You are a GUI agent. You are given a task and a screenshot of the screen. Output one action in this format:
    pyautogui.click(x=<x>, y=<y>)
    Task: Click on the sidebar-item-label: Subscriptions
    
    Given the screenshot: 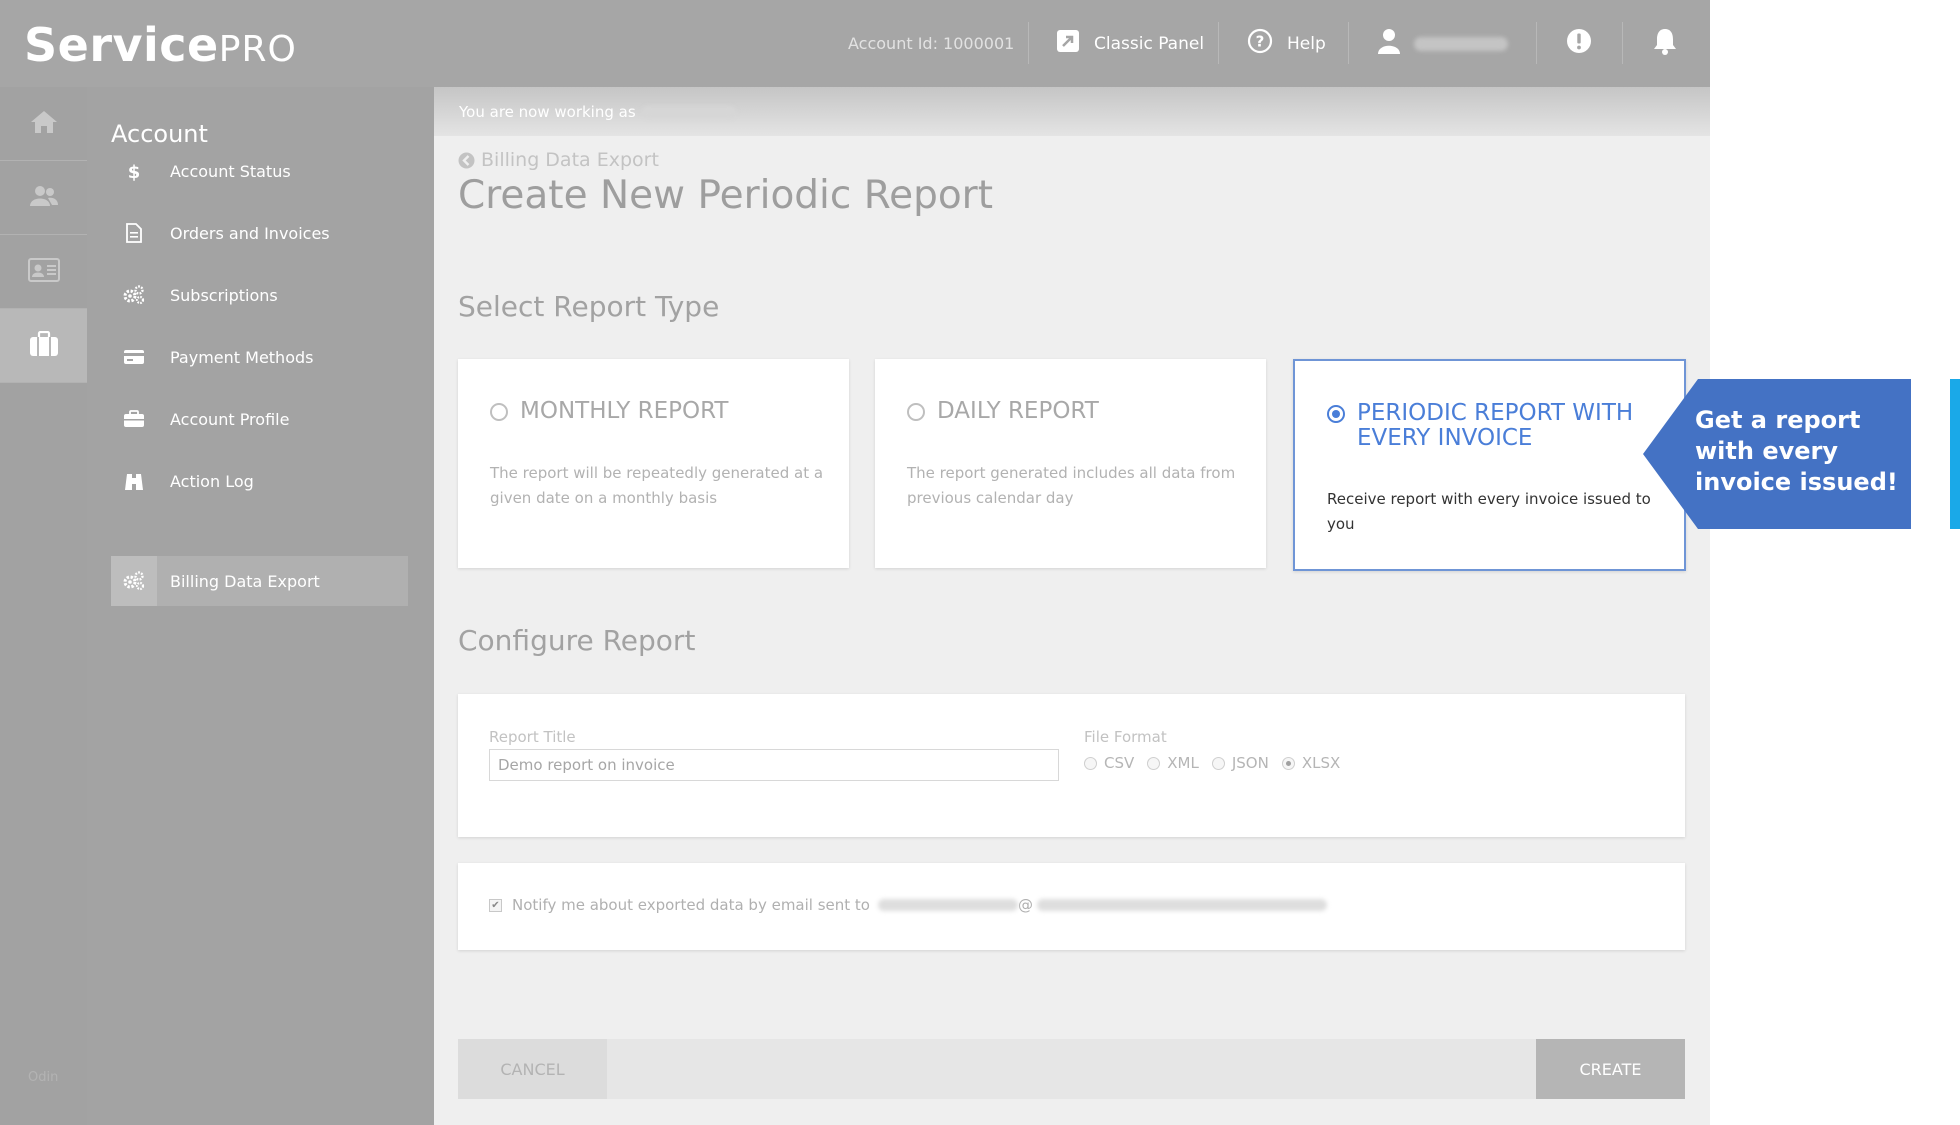 What is the action you would take?
    pyautogui.click(x=224, y=295)
    